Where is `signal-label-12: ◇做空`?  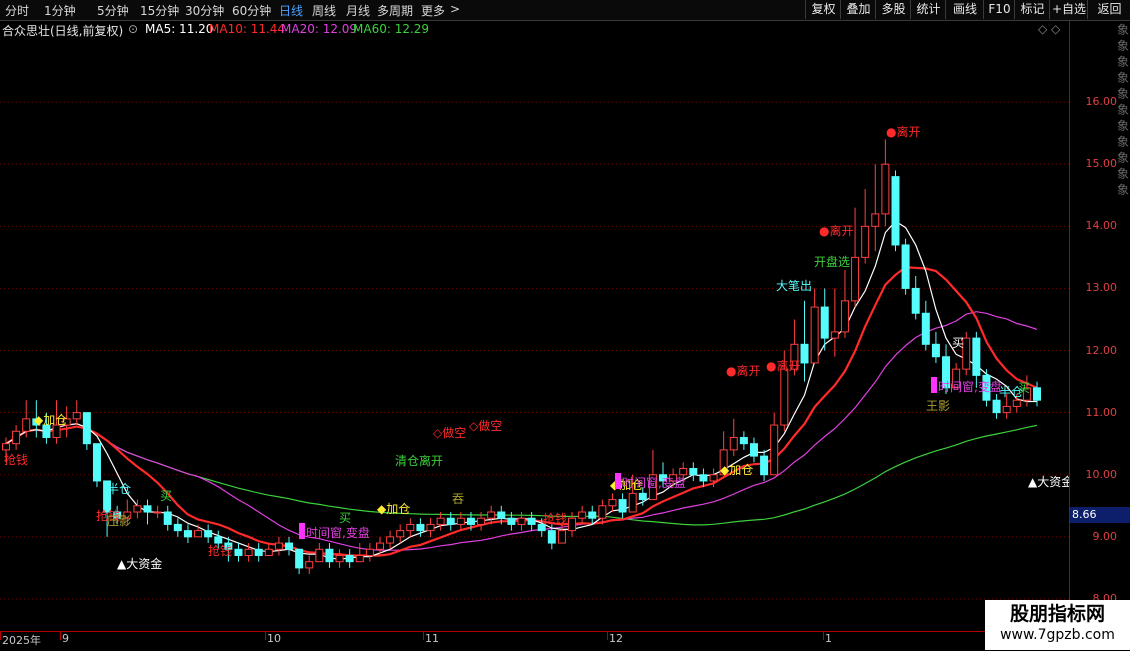 signal-label-12: ◇做空 is located at coordinates (485, 425).